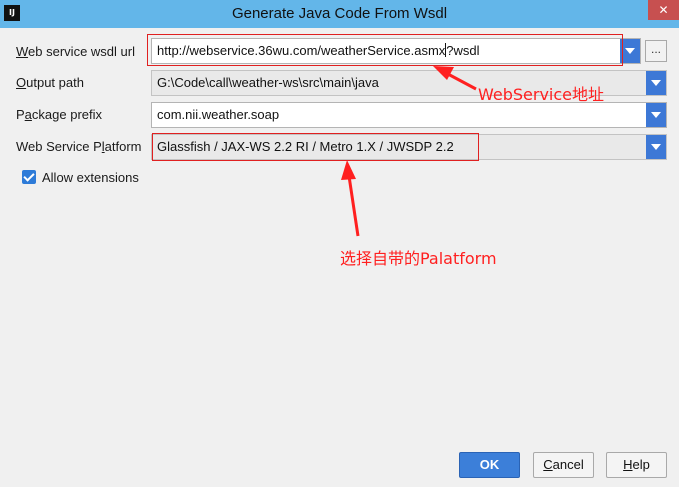 This screenshot has height=487, width=679. I want to click on package-prefix-dropdown-icon, so click(656, 115).